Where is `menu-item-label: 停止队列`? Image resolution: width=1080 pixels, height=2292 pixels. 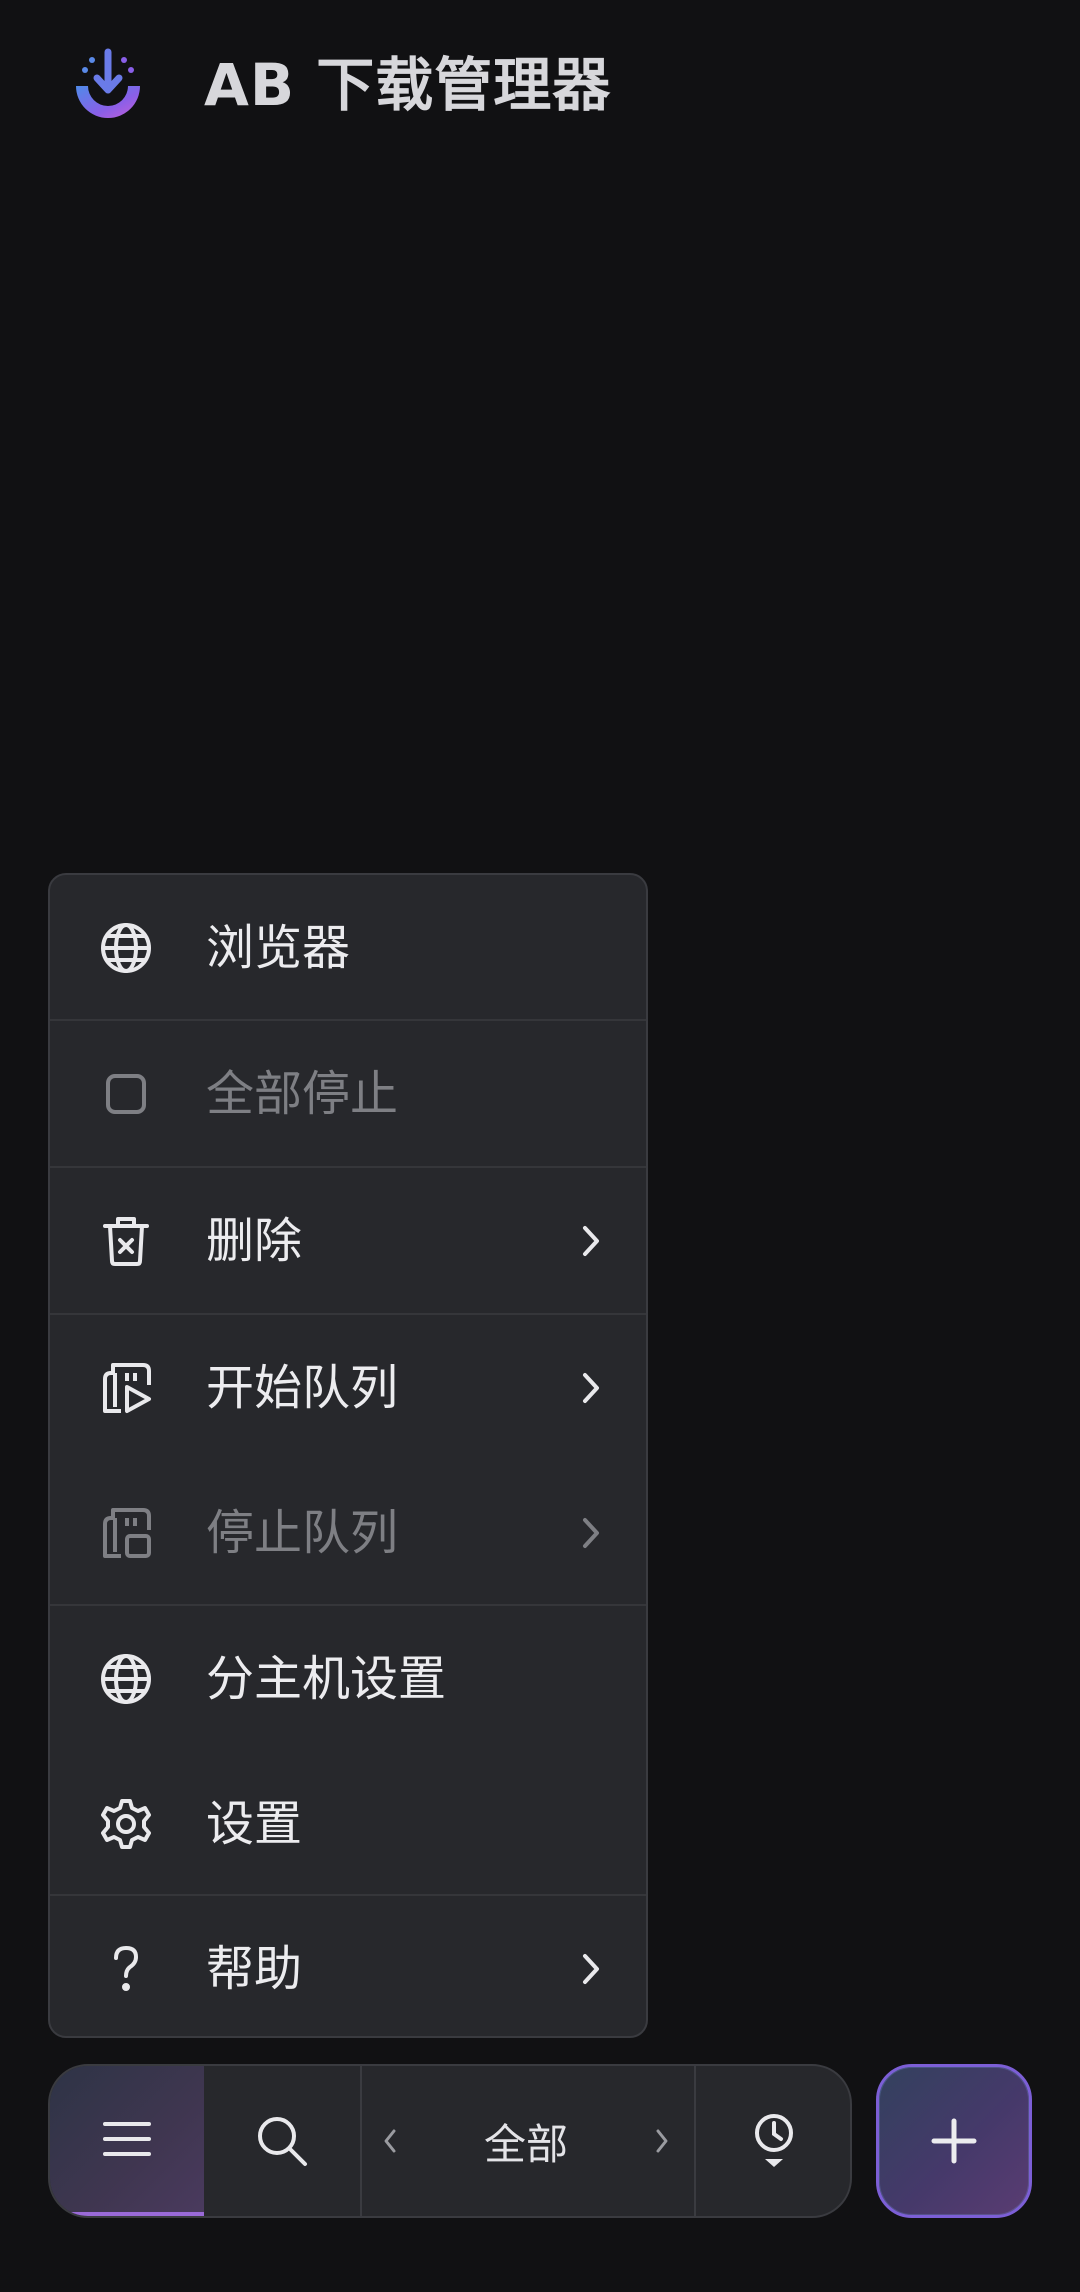 menu-item-label: 停止队列 is located at coordinates (302, 1532).